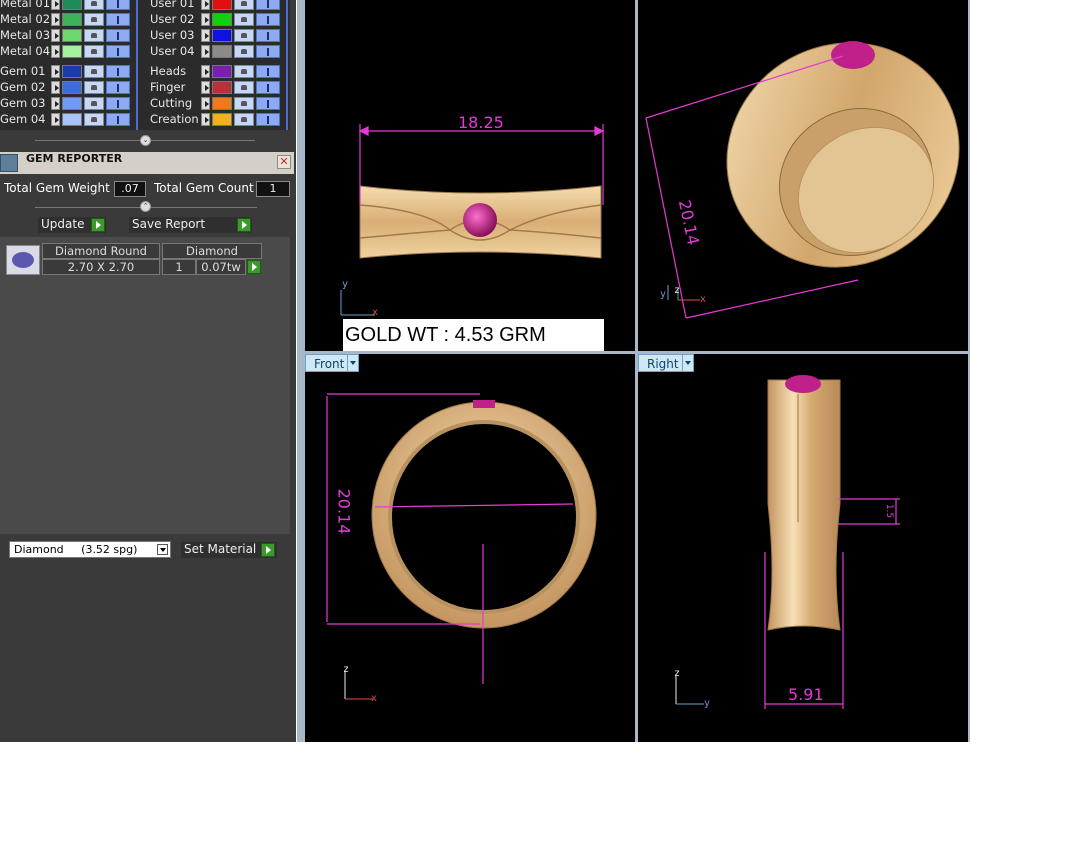 The width and height of the screenshot is (1066, 850). What do you see at coordinates (284, 162) in the screenshot?
I see `close-icon: ✕` at bounding box center [284, 162].